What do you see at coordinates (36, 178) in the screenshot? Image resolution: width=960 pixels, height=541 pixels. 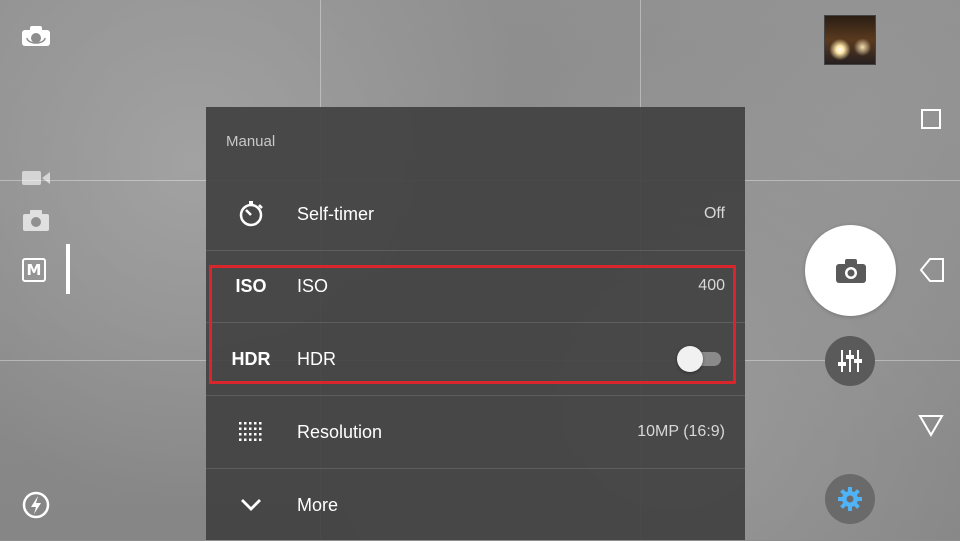 I see `video-mode-icon` at bounding box center [36, 178].